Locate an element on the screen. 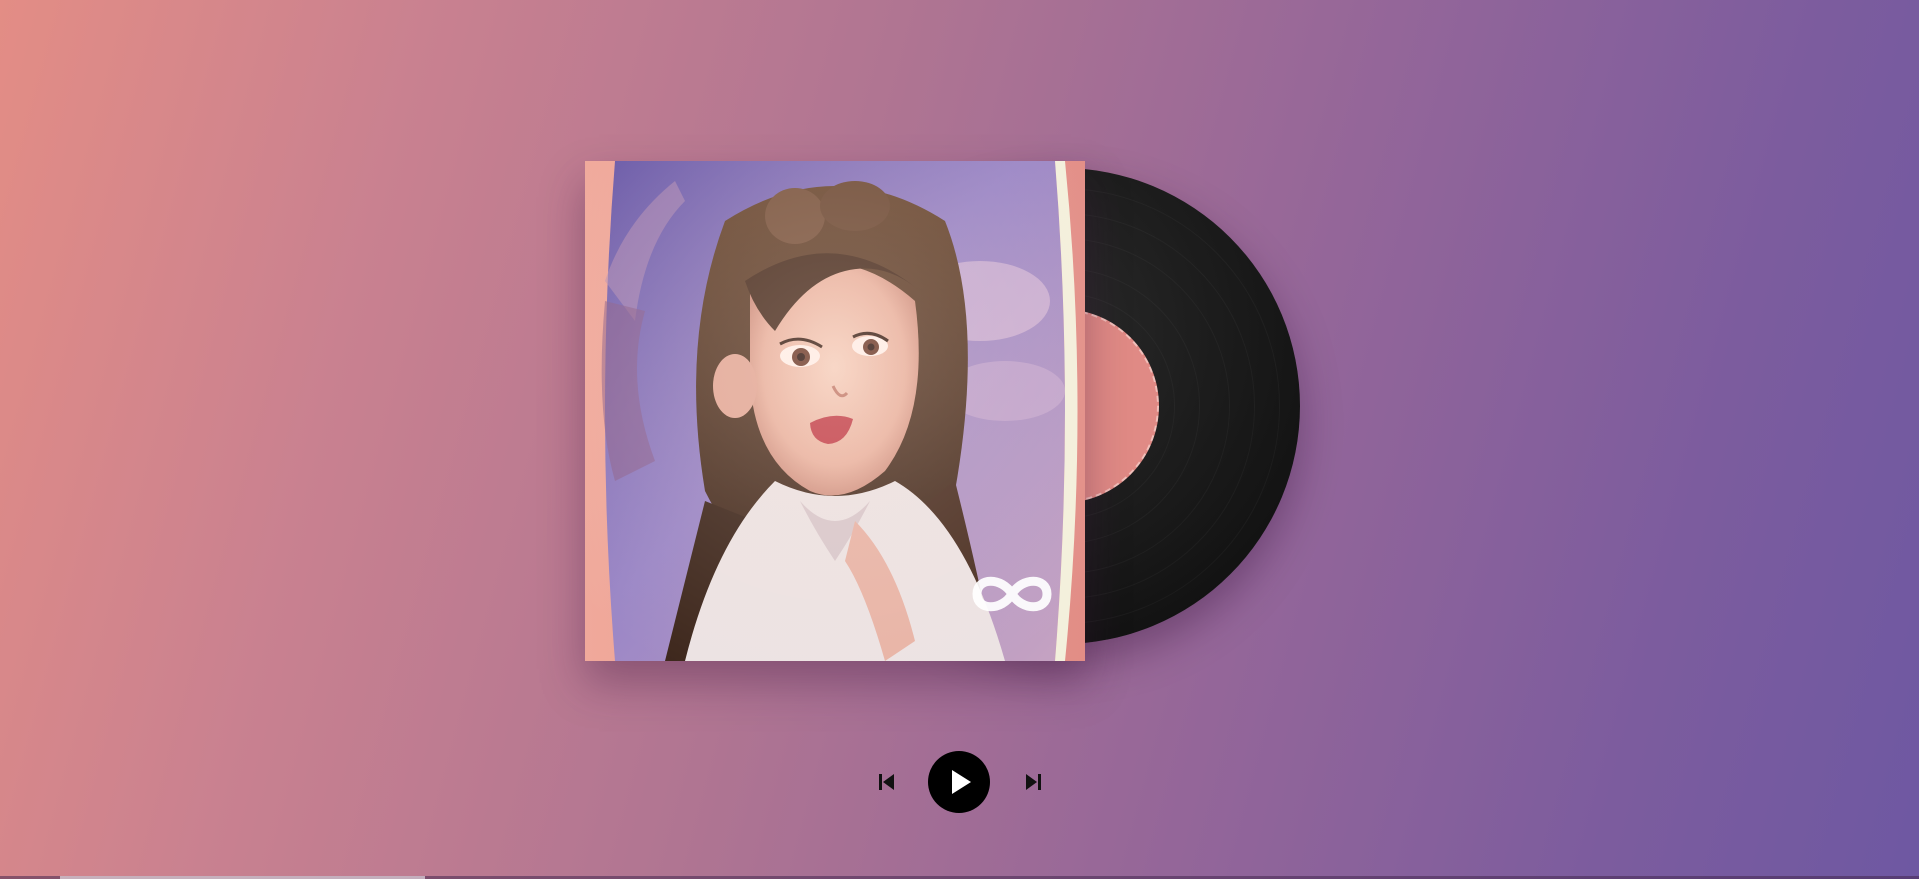 The height and width of the screenshot is (879, 1919). play-button is located at coordinates (959, 782).